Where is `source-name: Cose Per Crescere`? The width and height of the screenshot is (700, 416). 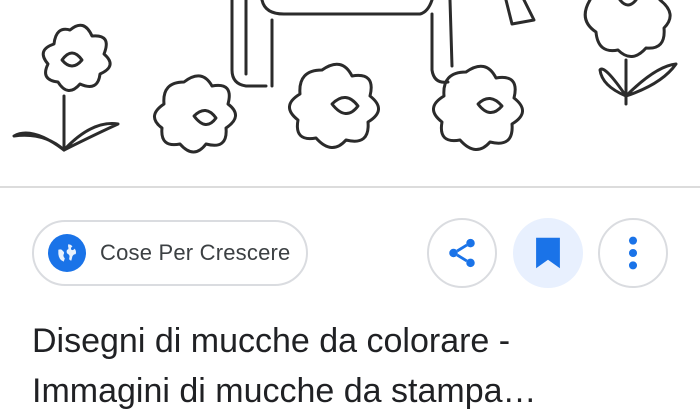 source-name: Cose Per Crescere is located at coordinates (195, 252).